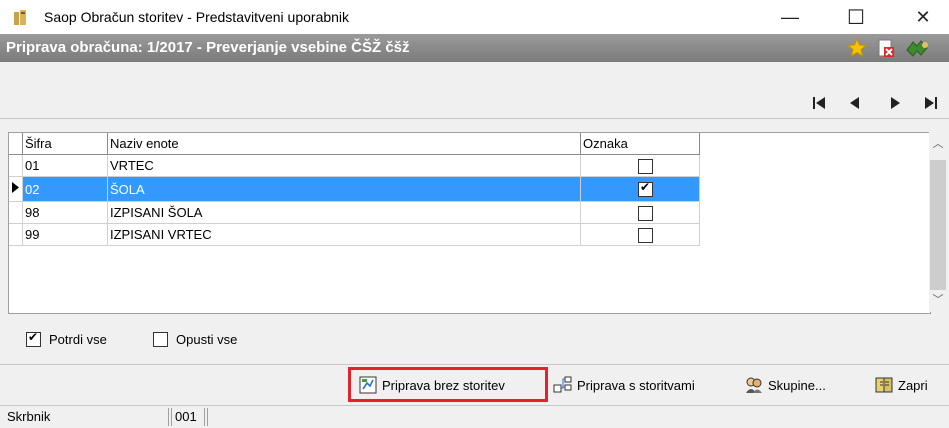 Image resolution: width=949 pixels, height=428 pixels. Describe the element at coordinates (820, 103) in the screenshot. I see `first-icon` at that location.